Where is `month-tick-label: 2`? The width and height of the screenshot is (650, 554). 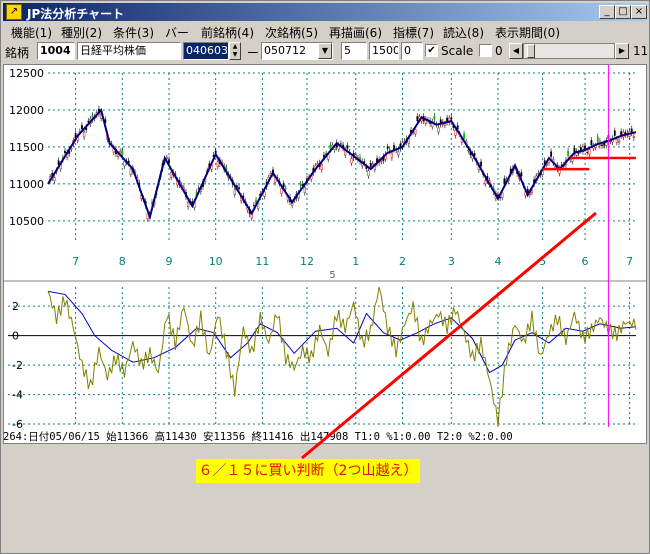
month-tick-label: 2 is located at coordinates (402, 261).